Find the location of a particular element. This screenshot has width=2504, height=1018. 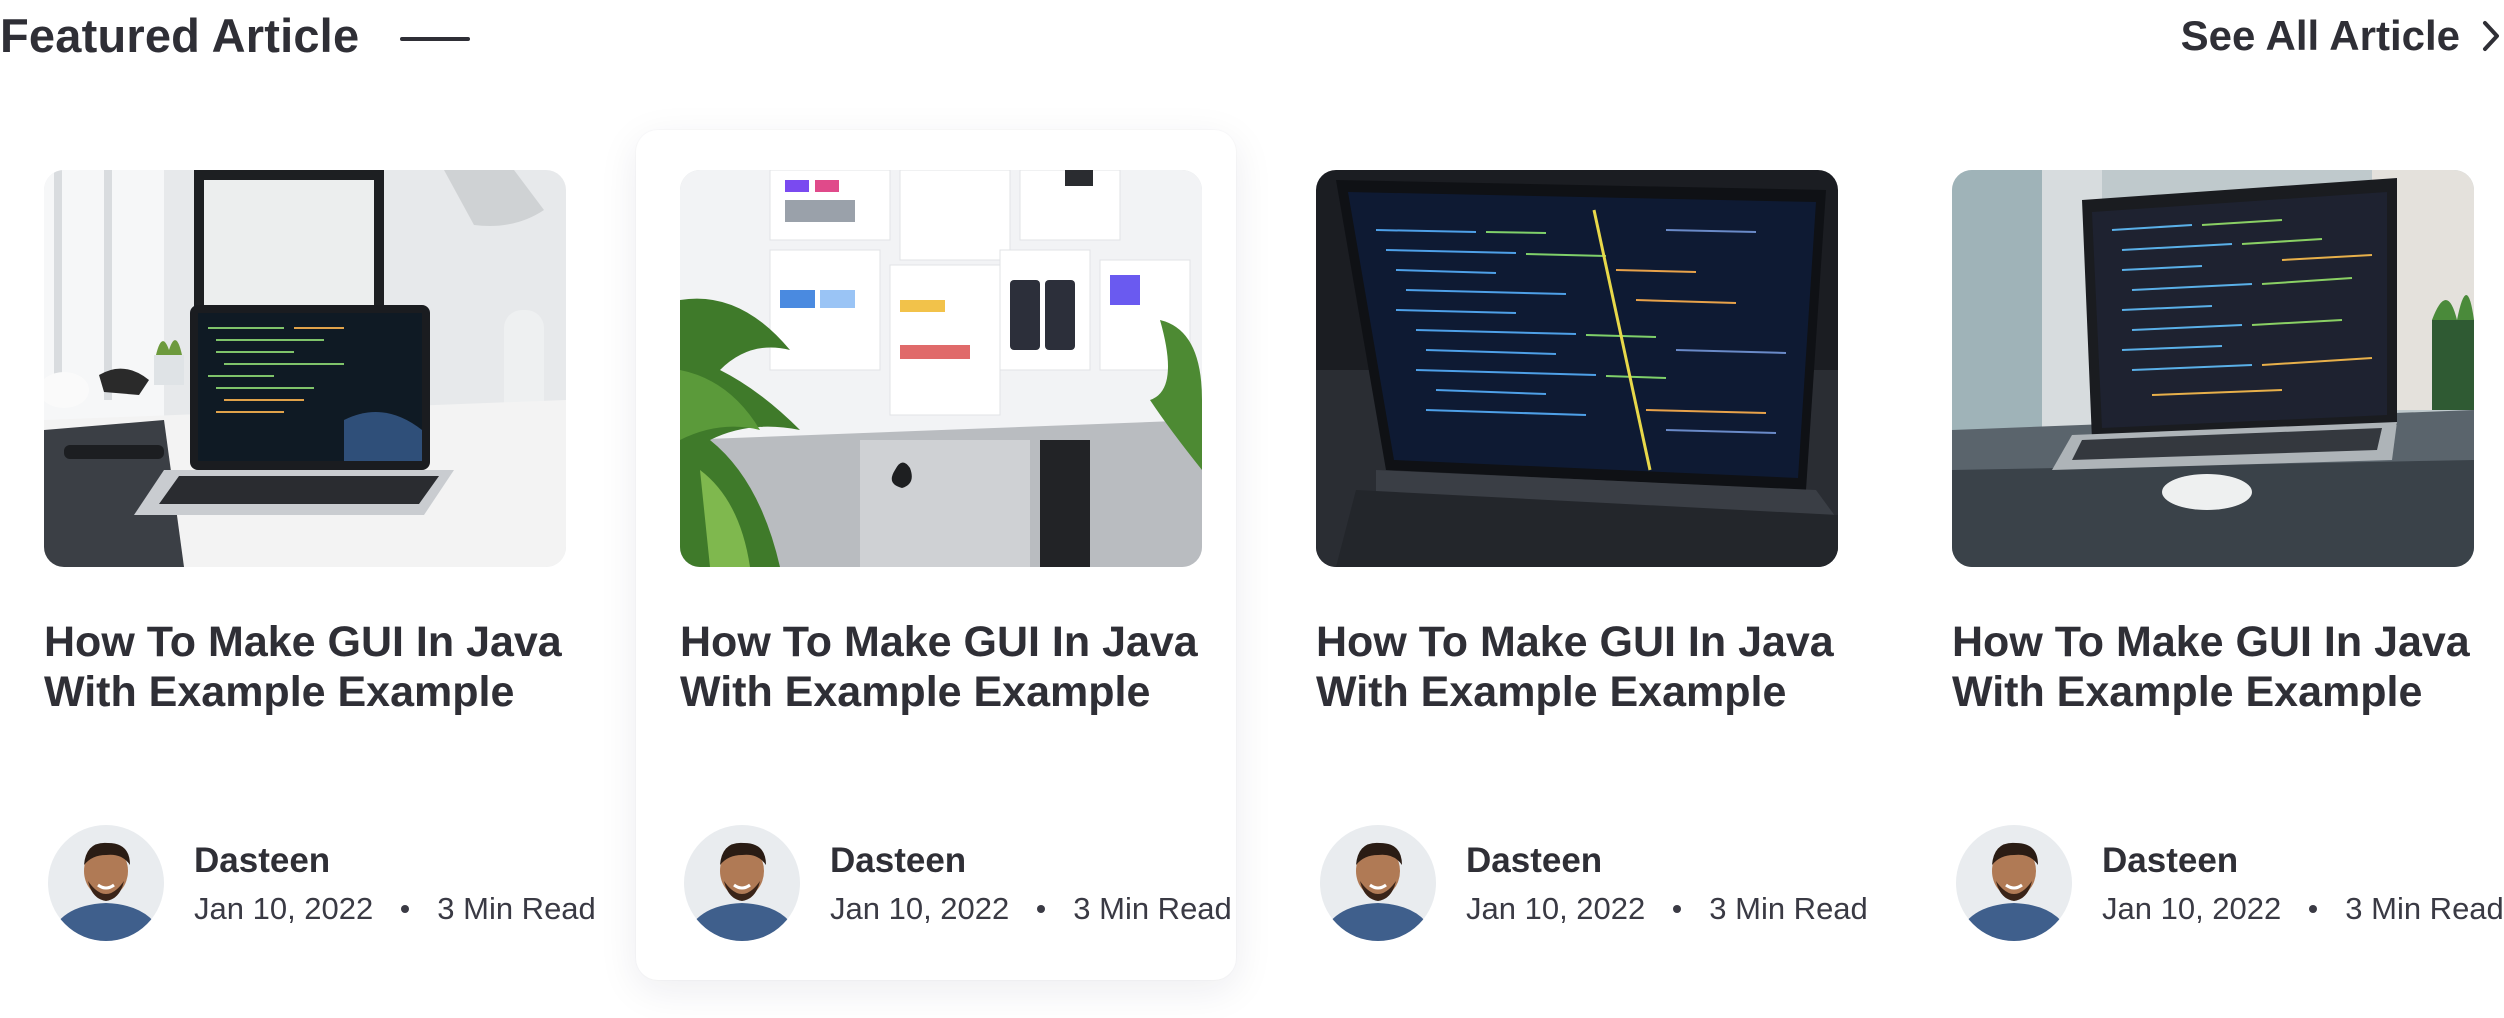

section-title: Featured Article is located at coordinates (180, 35).